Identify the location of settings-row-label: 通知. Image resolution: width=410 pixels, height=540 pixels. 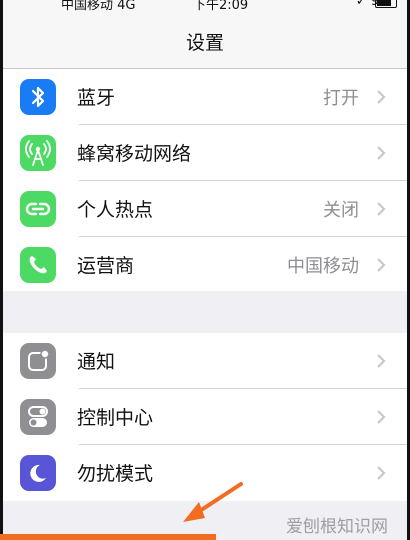
(96, 362).